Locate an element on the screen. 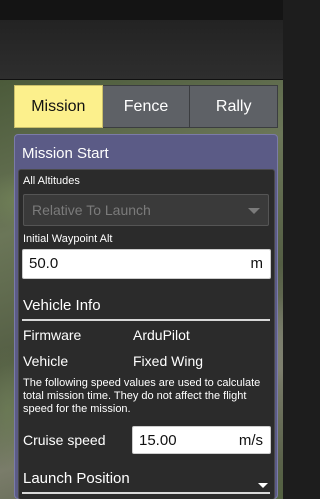 This screenshot has width=320, height=499. vehicle-info-divider is located at coordinates (146, 320).